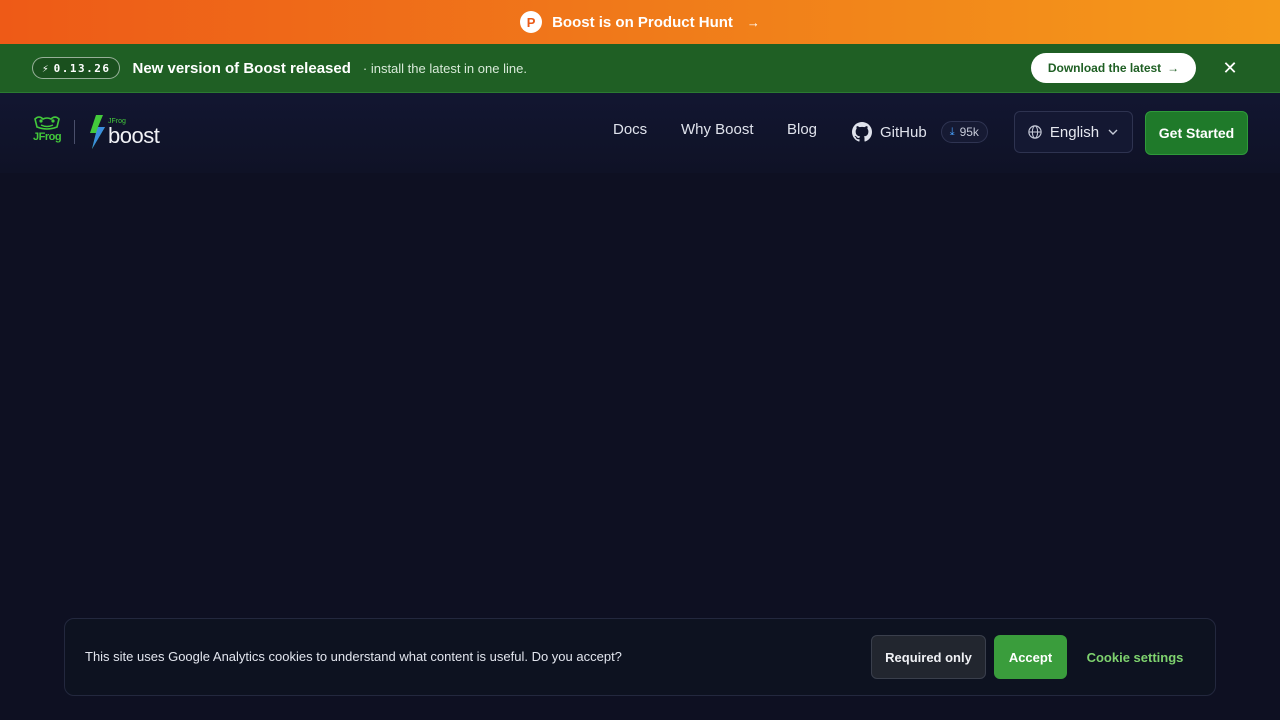 This screenshot has width=1280, height=720. What do you see at coordinates (862, 132) in the screenshot?
I see `github-icon` at bounding box center [862, 132].